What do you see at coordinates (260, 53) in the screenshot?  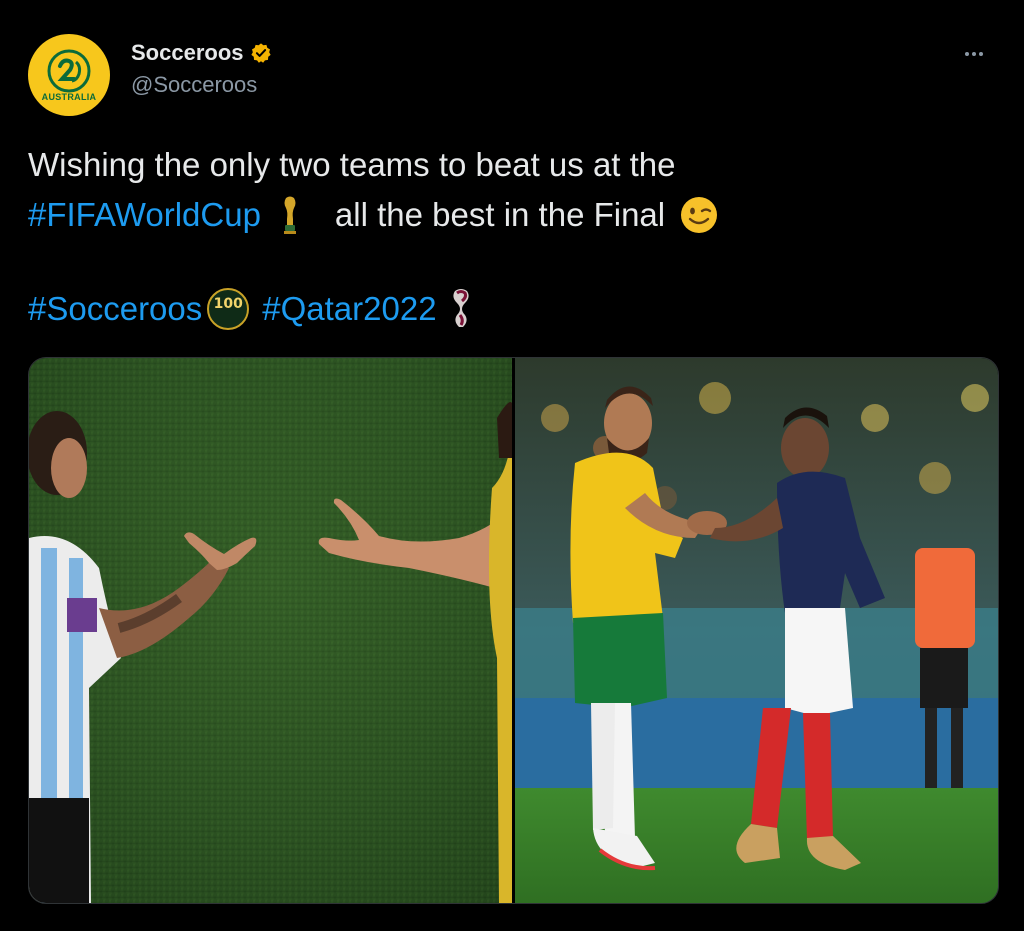 I see `verified-badge-icon` at bounding box center [260, 53].